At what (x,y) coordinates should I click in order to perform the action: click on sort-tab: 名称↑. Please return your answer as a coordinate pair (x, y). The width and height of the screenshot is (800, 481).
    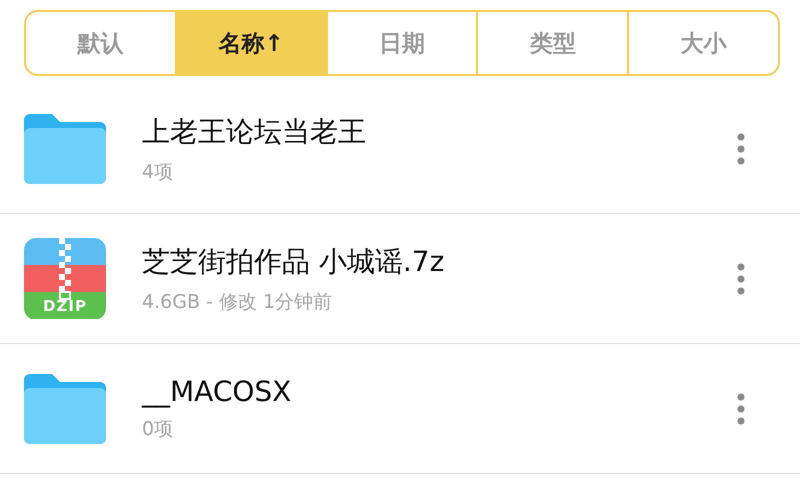
    Looking at the image, I should click on (250, 43).